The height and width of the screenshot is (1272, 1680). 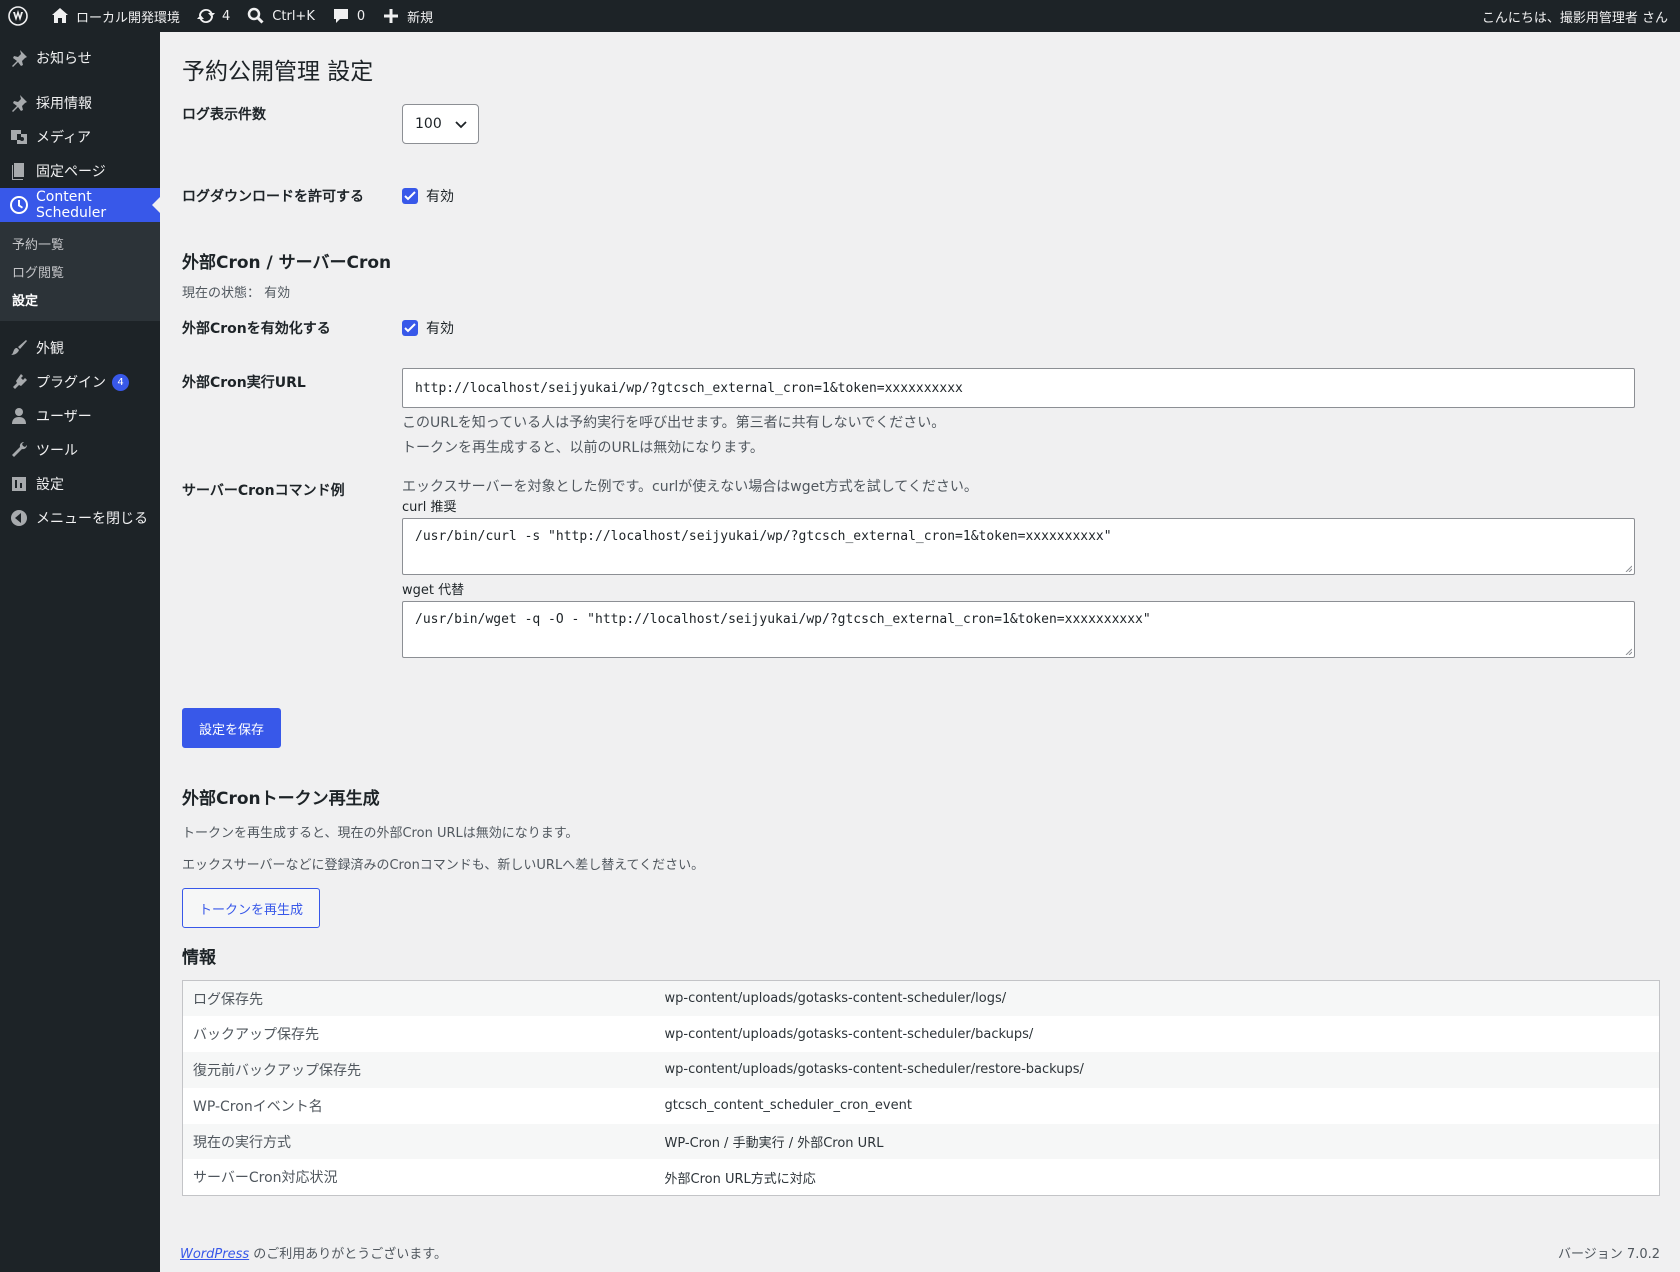 I want to click on menu-item-content-scheduler: Content Scheduler, so click(x=80, y=205).